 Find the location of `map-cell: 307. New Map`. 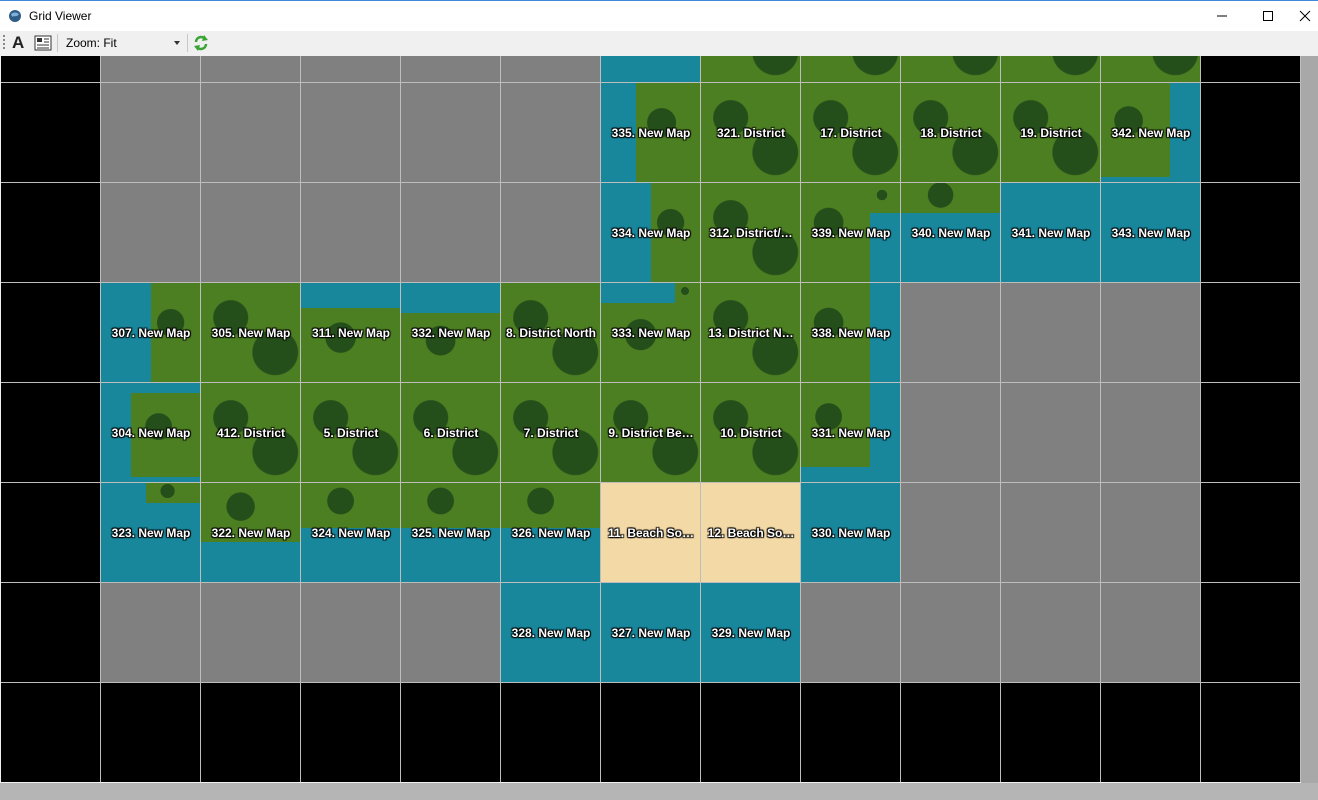

map-cell: 307. New Map is located at coordinates (151, 333).